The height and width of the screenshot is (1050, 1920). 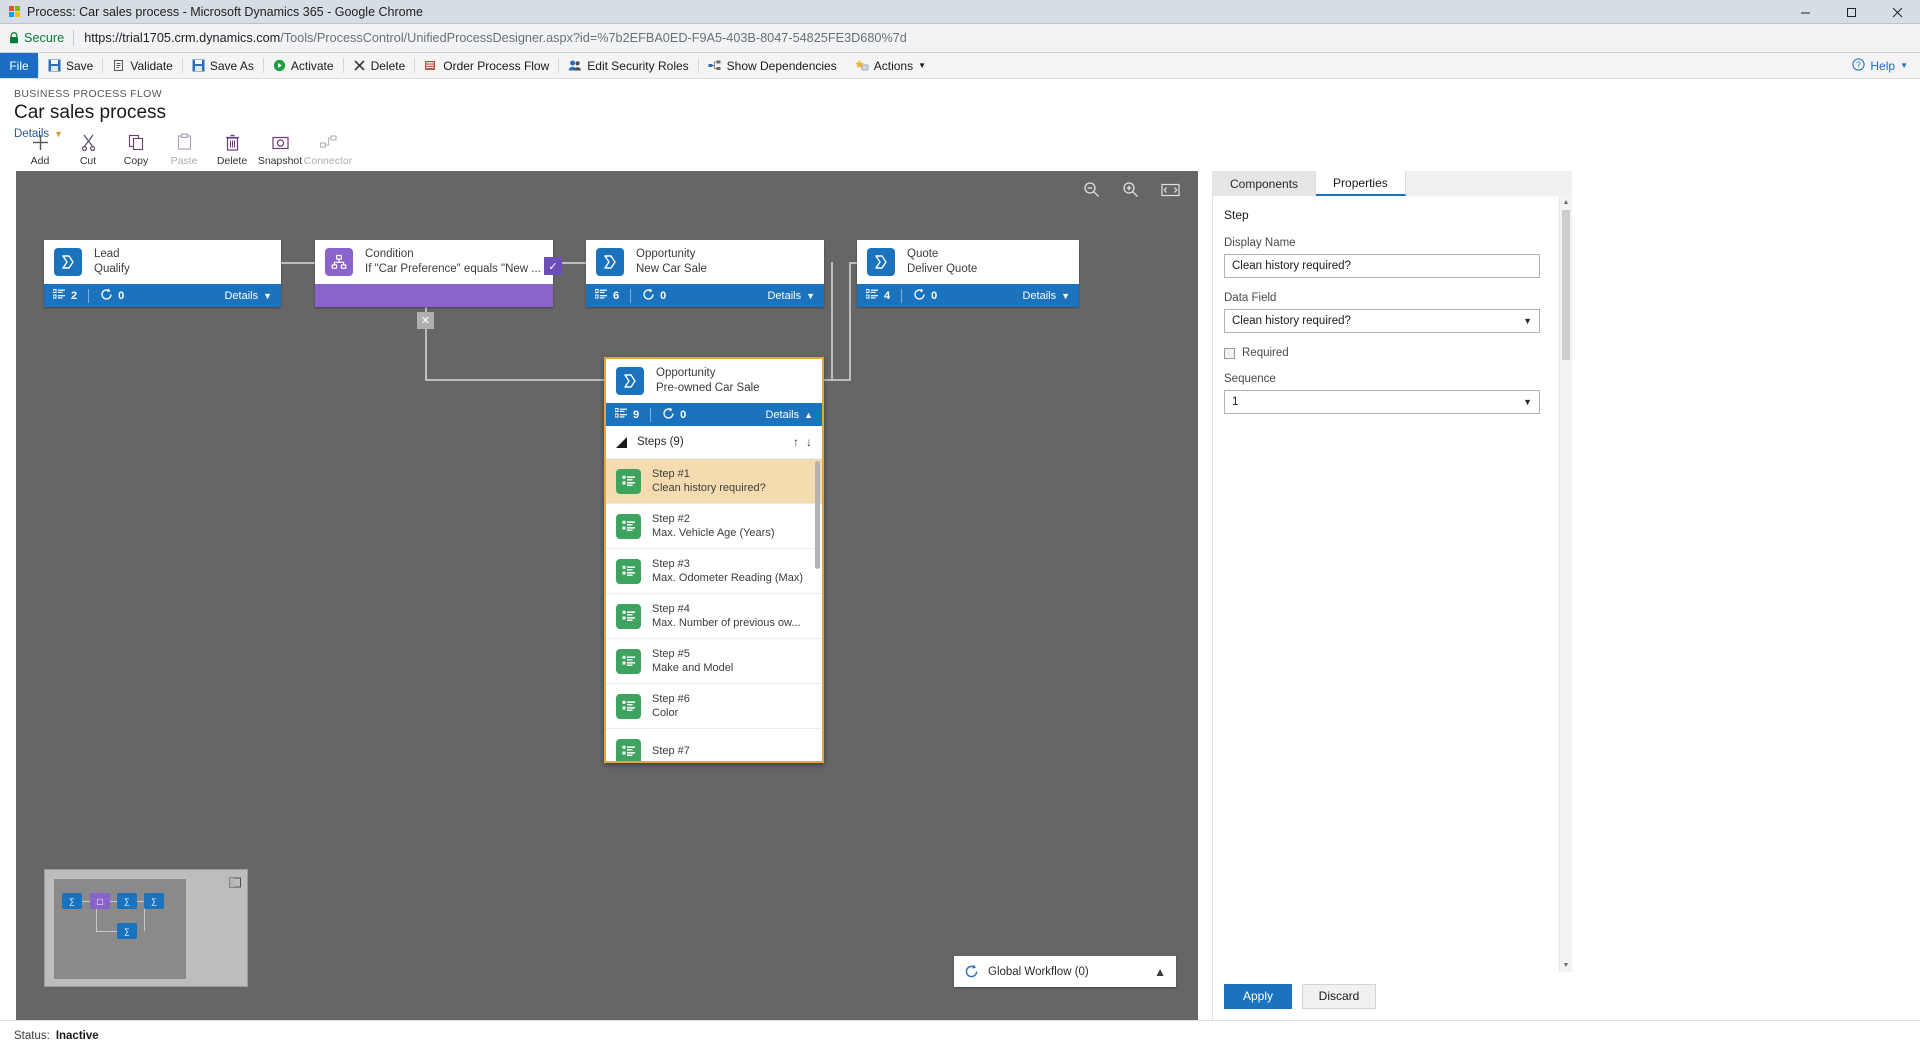 I want to click on order-process-flow-icon, so click(x=431, y=65).